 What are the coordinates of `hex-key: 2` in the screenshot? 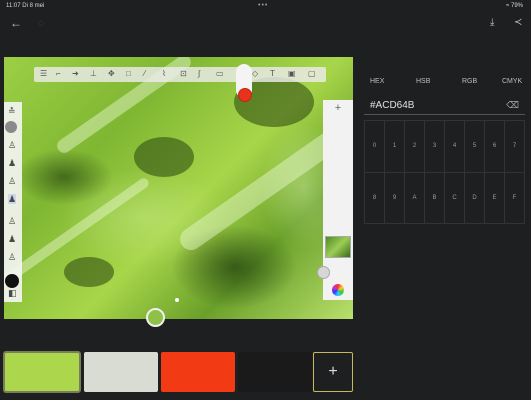 It's located at (415, 147).